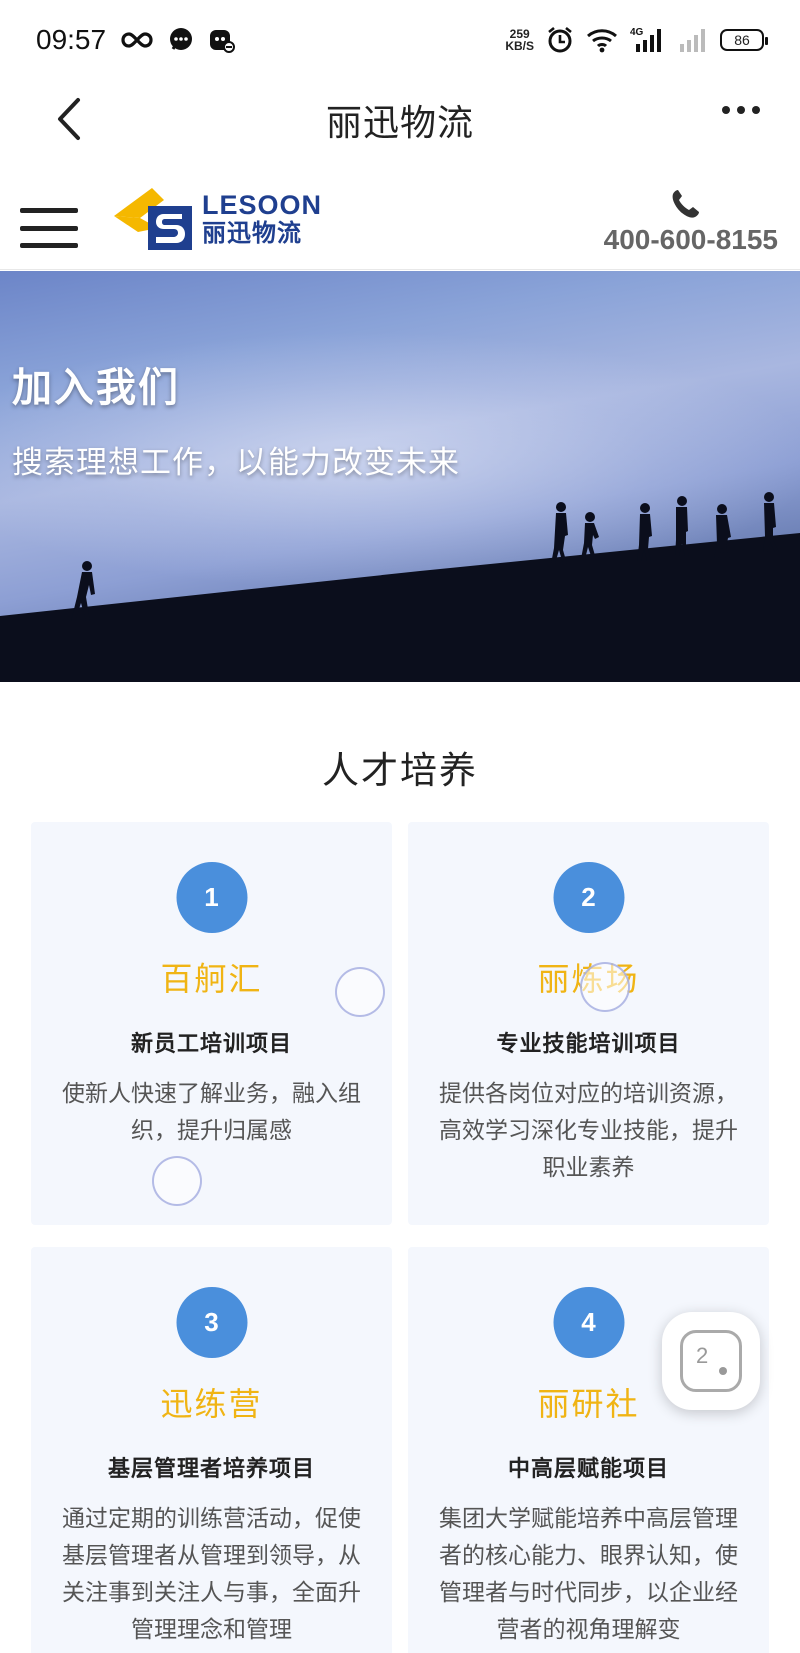  I want to click on more-options-button, so click(741, 110).